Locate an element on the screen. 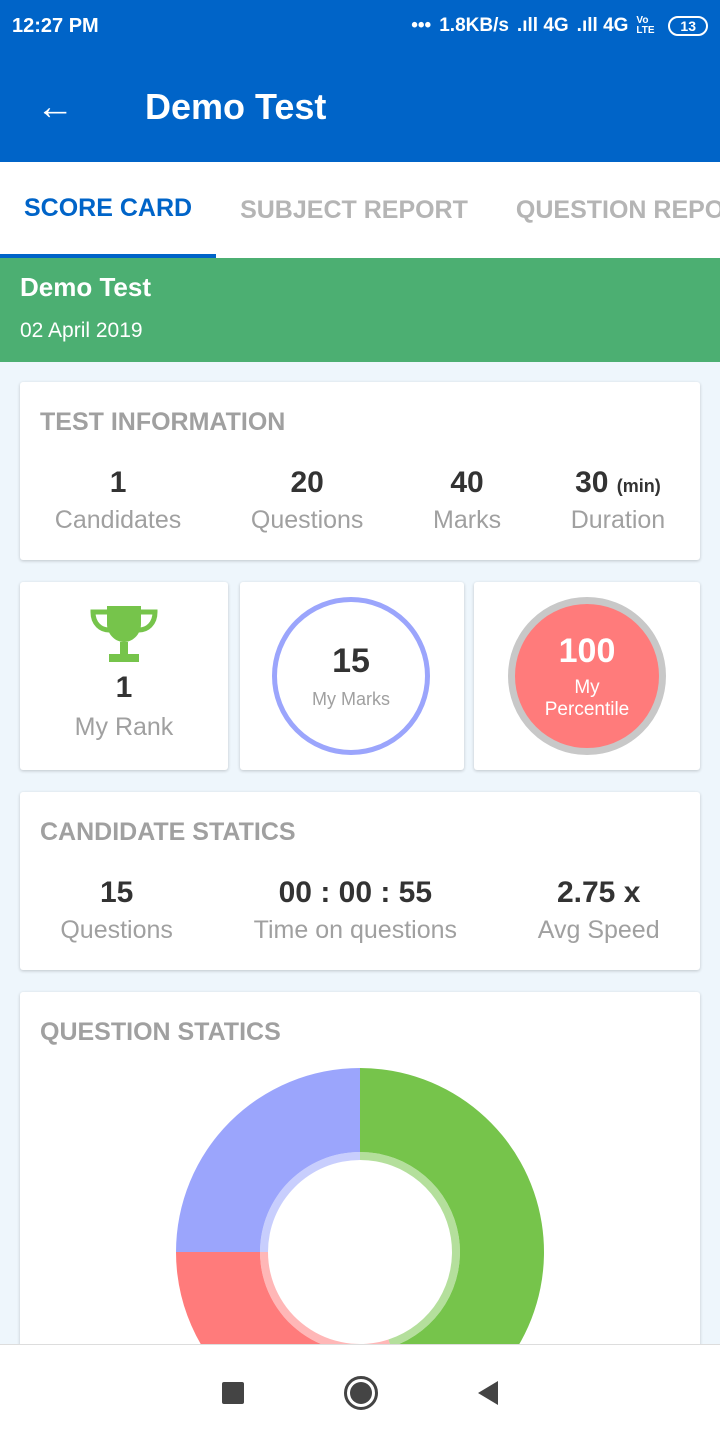 This screenshot has height=1440, width=720. banner-title: Demo Test is located at coordinates (85, 287).